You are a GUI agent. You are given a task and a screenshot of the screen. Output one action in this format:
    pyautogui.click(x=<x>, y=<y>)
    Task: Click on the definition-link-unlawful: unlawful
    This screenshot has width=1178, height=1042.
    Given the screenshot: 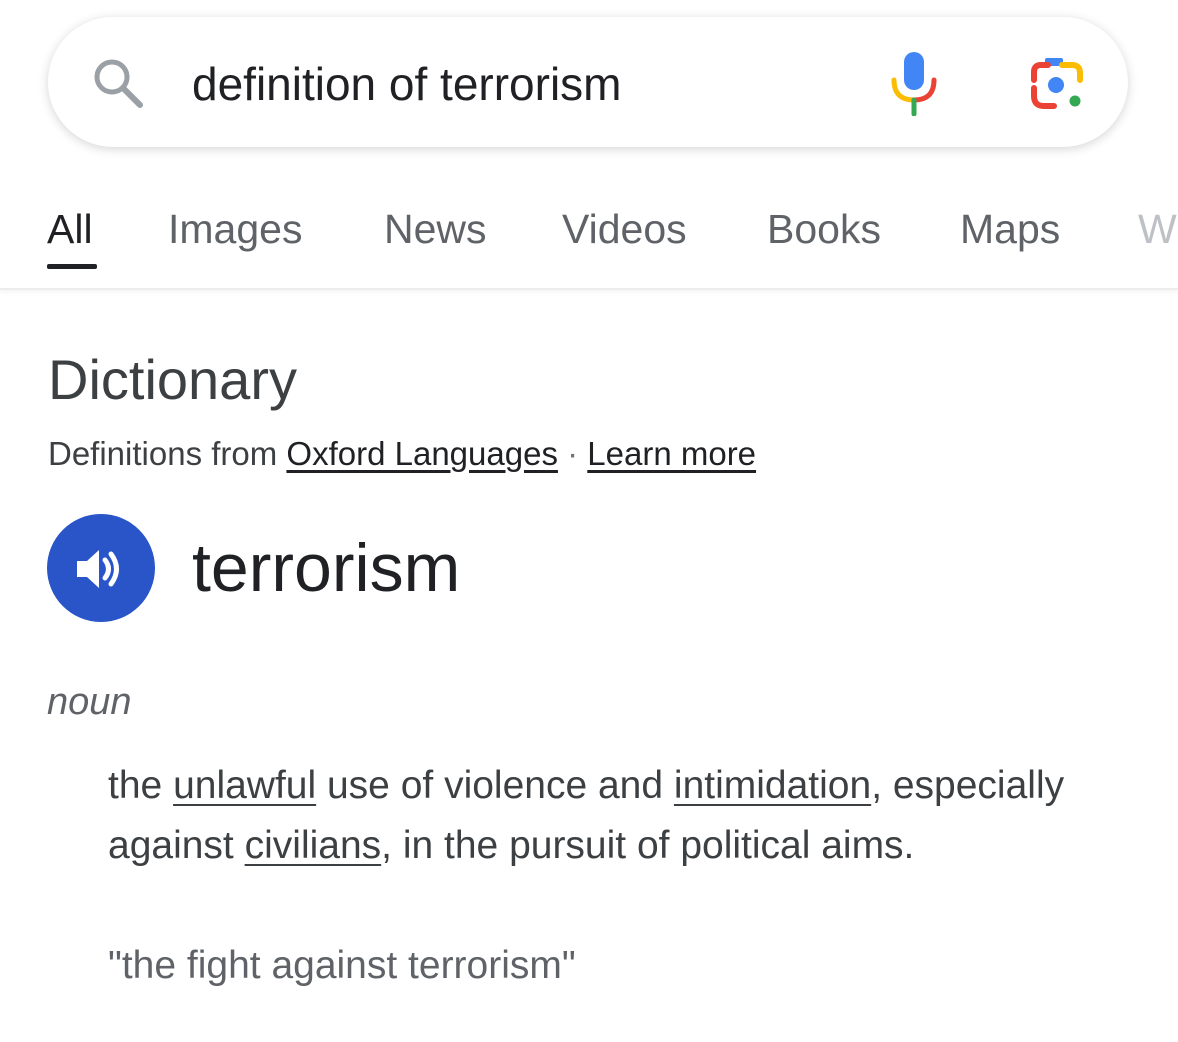 What is the action you would take?
    pyautogui.click(x=244, y=785)
    